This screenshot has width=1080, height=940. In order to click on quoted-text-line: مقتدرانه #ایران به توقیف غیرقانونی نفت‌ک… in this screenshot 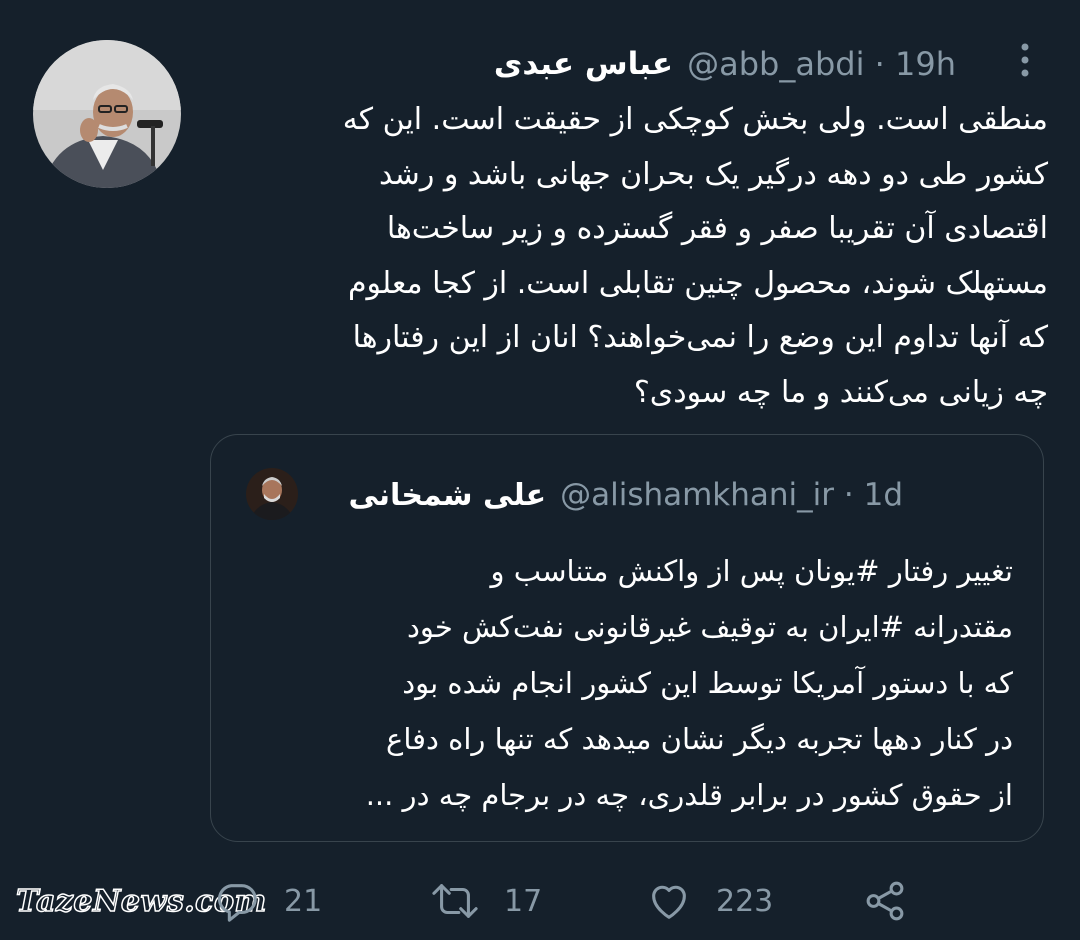, I will do `click(710, 627)`.